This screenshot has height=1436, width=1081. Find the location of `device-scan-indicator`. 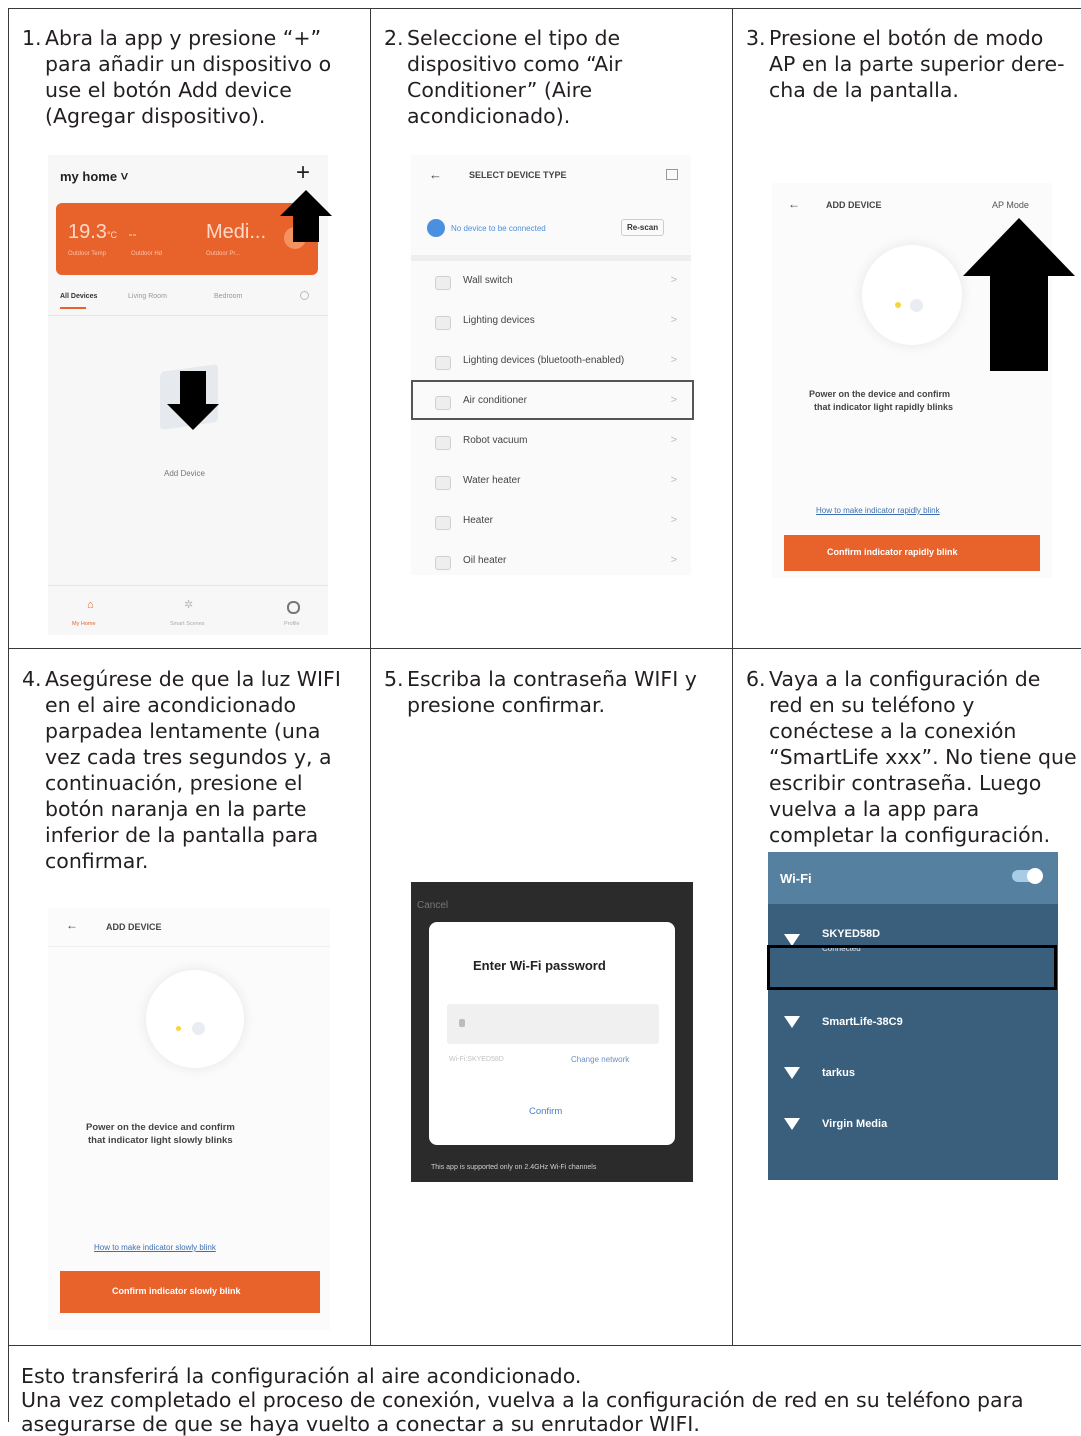

device-scan-indicator is located at coordinates (436, 228).